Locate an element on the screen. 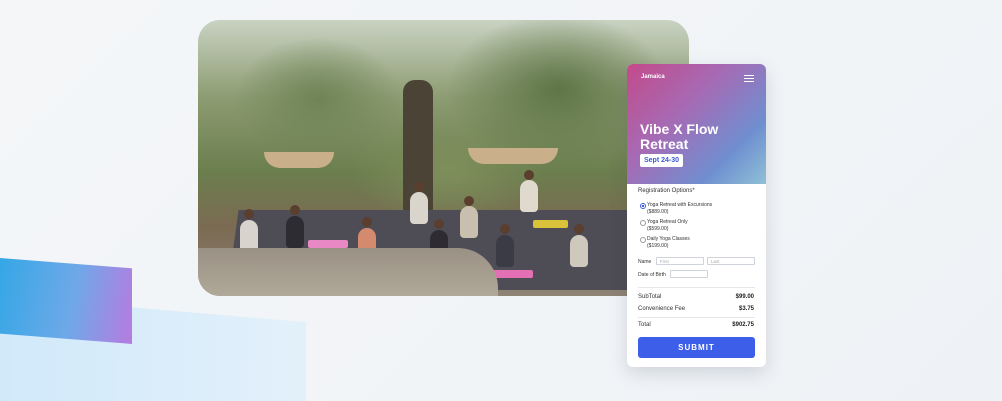 The height and width of the screenshot is (401, 1002). hammock-left is located at coordinates (299, 160).